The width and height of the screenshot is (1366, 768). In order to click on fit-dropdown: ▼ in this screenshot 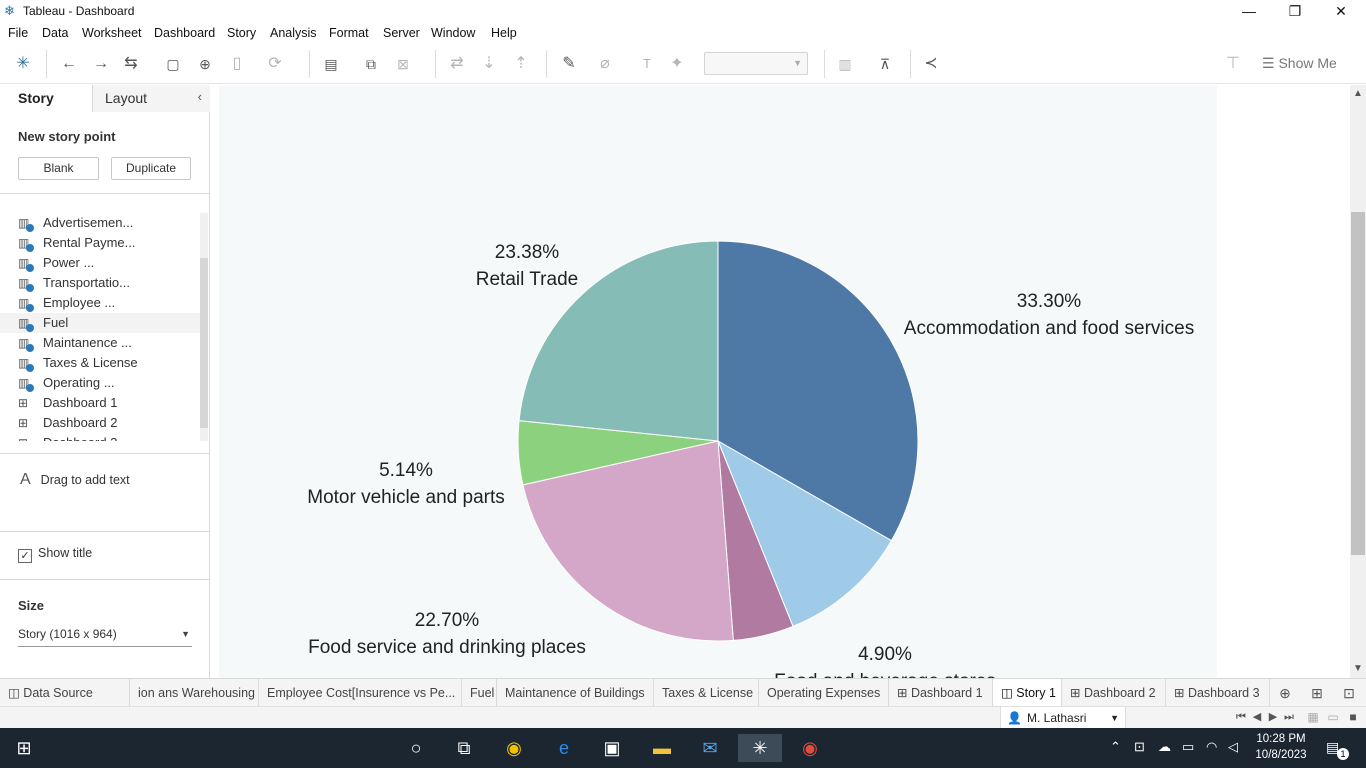, I will do `click(756, 63)`.